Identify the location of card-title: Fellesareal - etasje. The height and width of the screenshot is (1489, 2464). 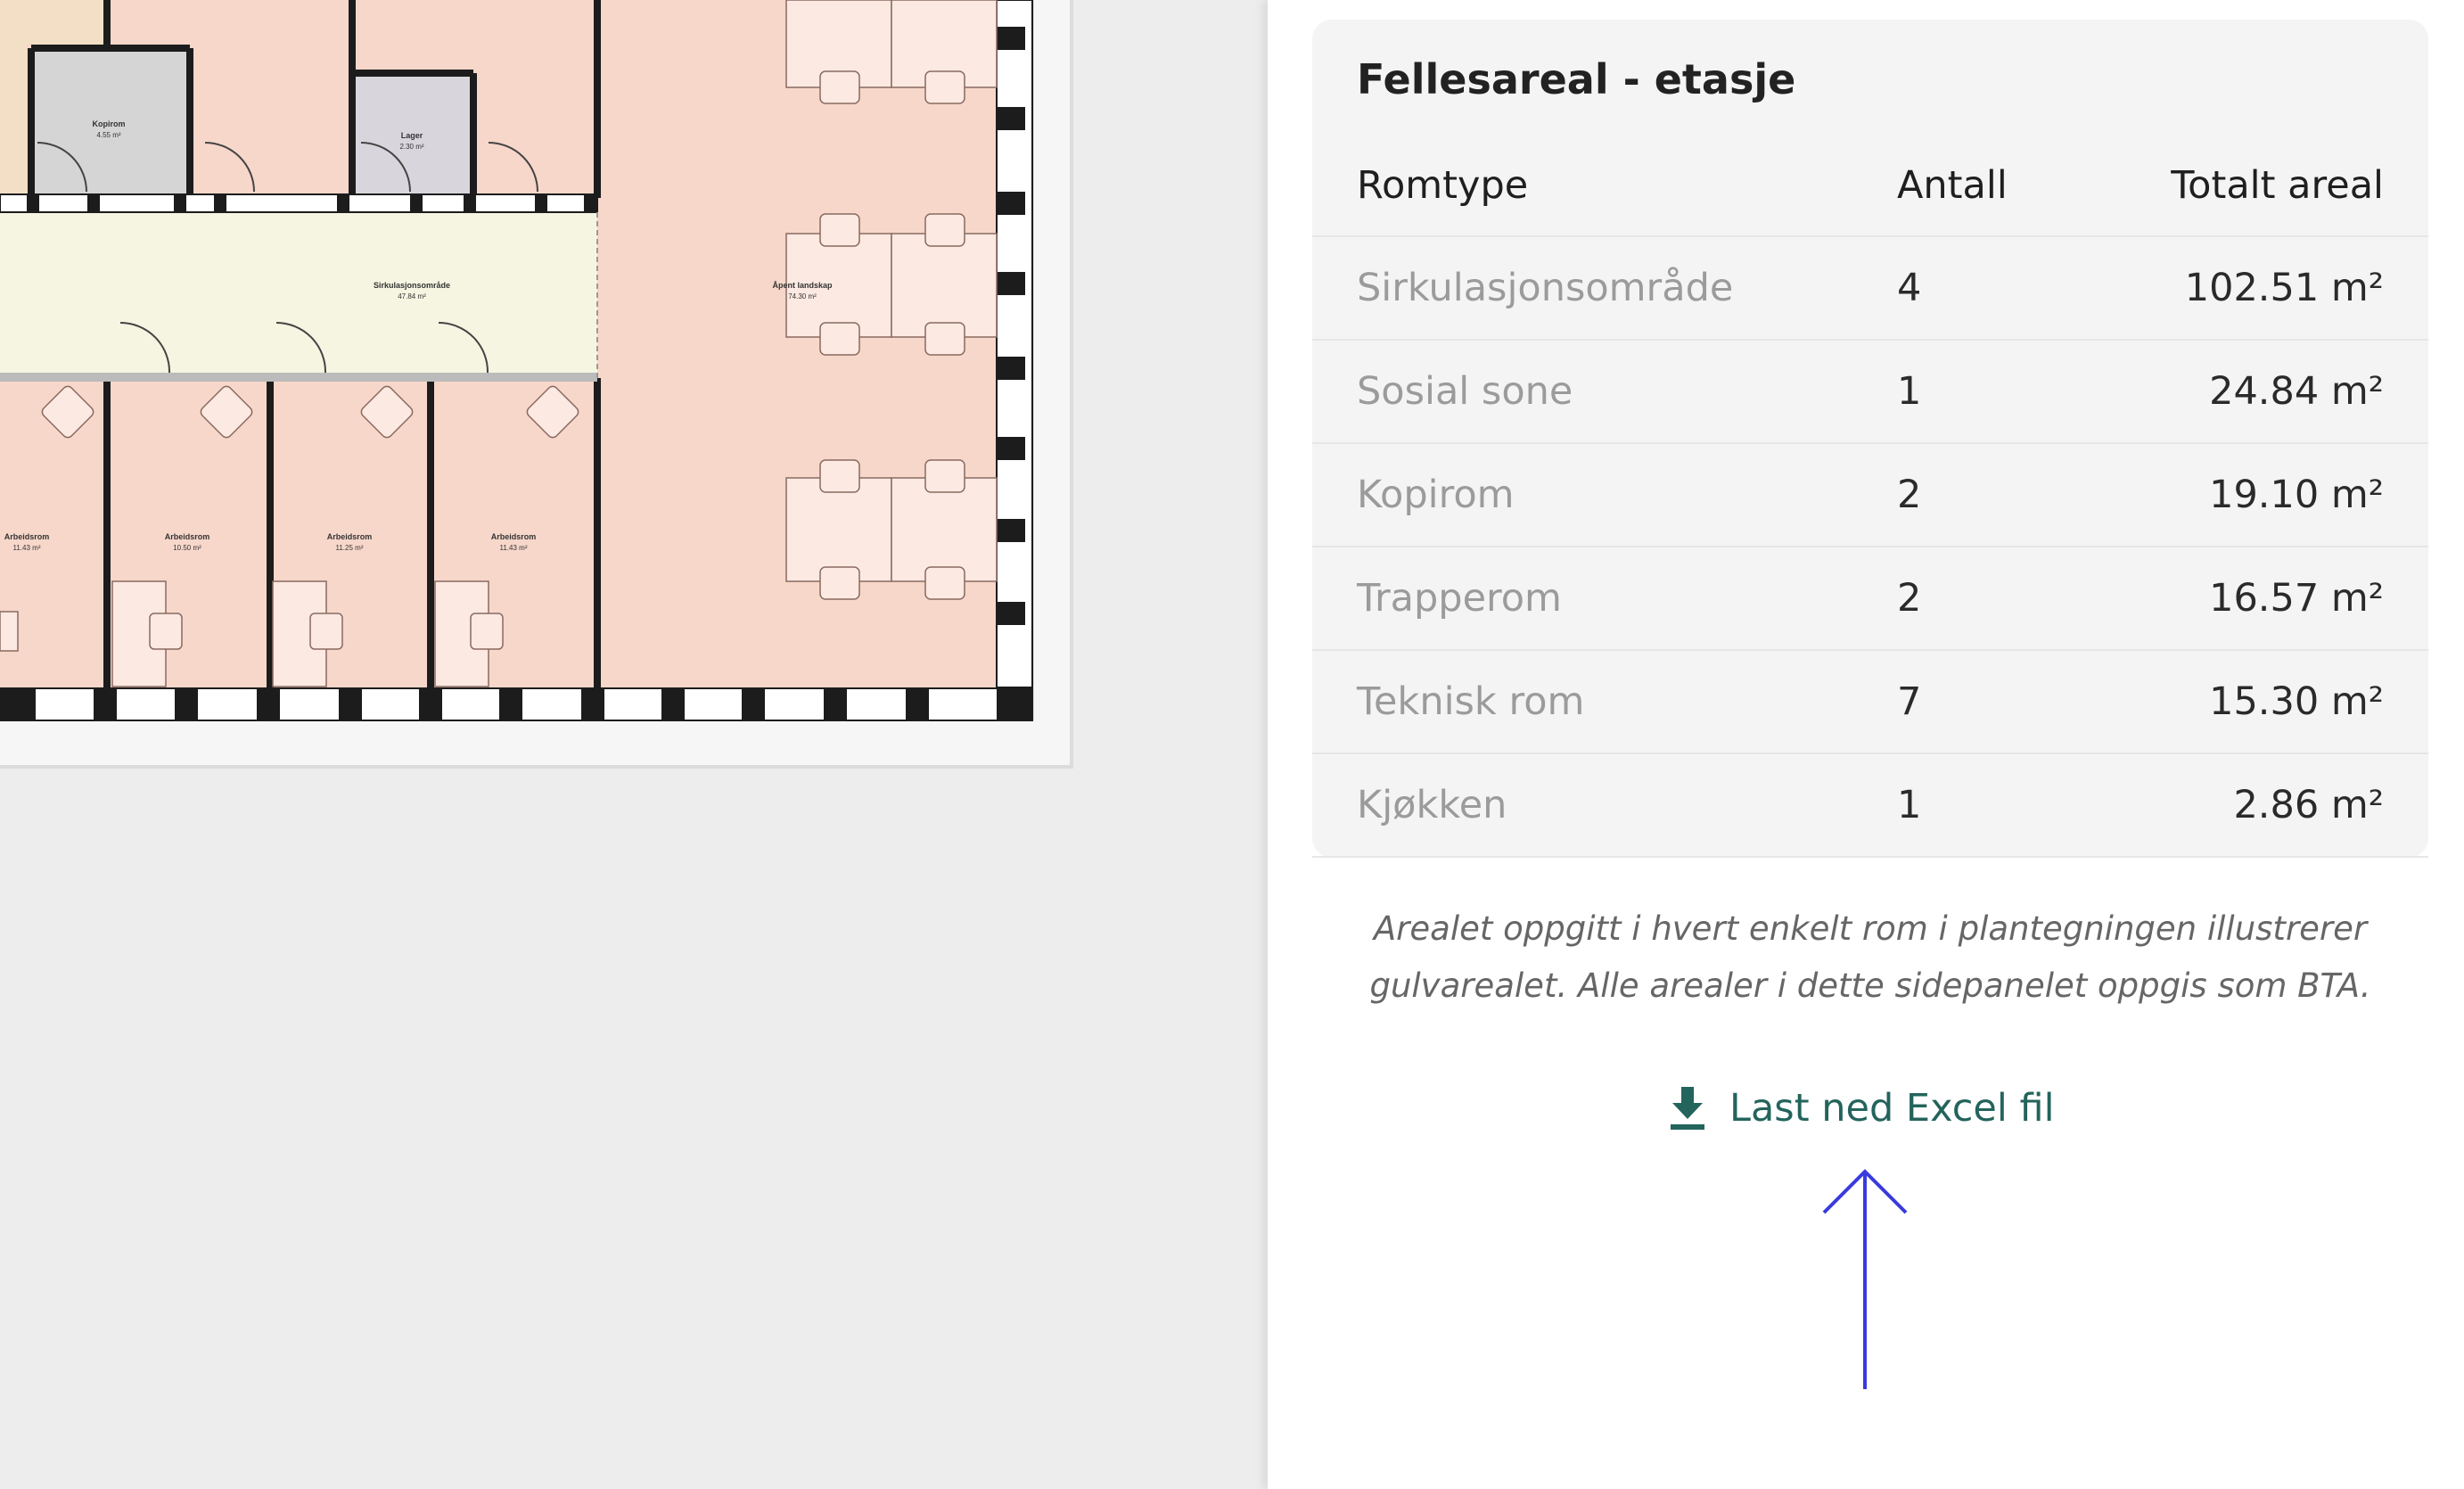
(1576, 79).